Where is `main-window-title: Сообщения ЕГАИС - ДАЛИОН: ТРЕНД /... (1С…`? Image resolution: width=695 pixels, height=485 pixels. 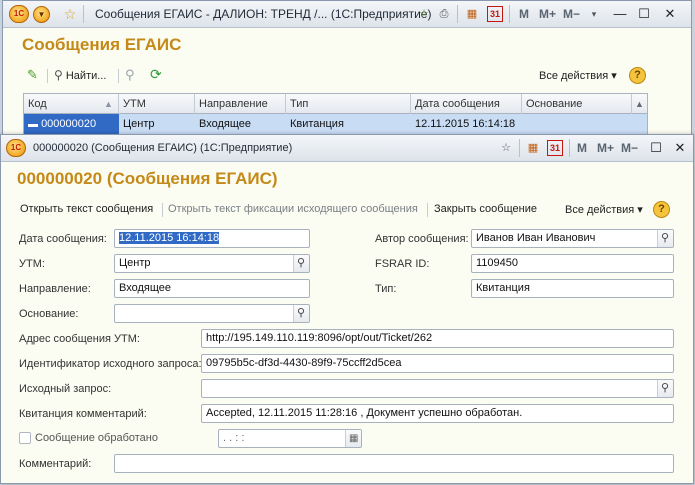
main-window-title: Сообщения ЕГАИС - ДАЛИОН: ТРЕНД /... (1С… is located at coordinates (263, 14).